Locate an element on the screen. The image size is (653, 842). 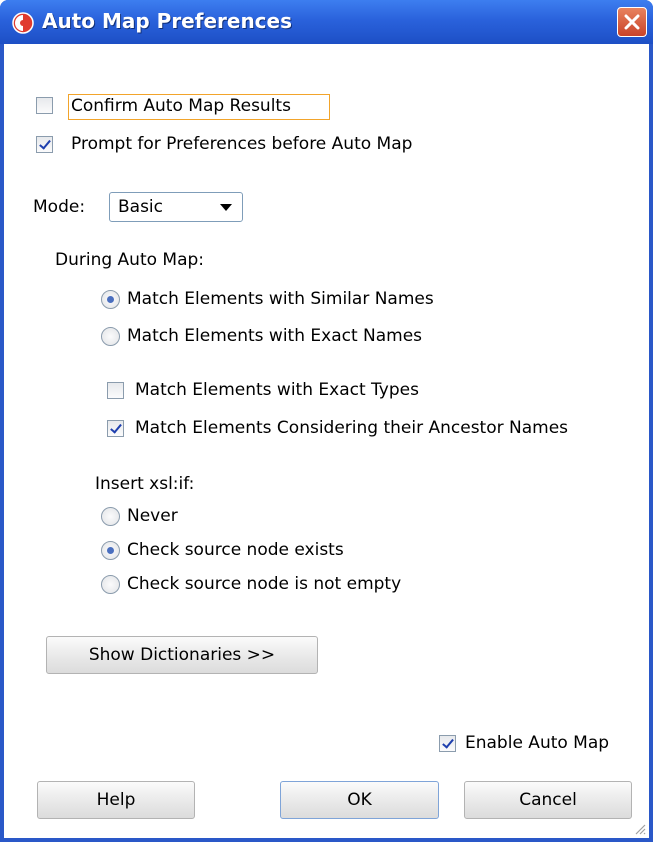
confirm-auto-map-checkbox is located at coordinates (44, 105).